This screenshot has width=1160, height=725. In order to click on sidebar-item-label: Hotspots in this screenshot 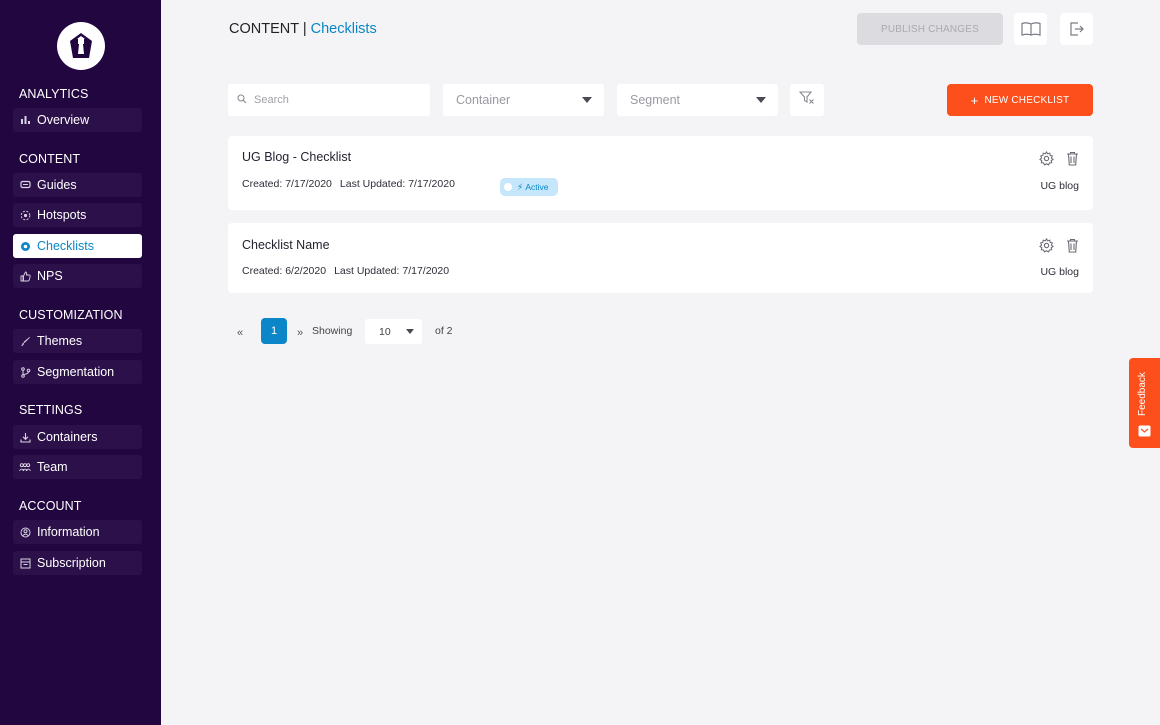, I will do `click(62, 215)`.